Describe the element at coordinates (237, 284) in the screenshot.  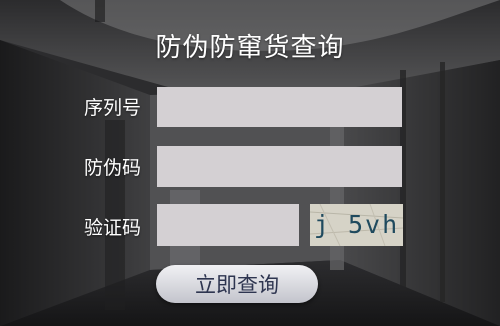
I see `query-now-button: 立即查询` at that location.